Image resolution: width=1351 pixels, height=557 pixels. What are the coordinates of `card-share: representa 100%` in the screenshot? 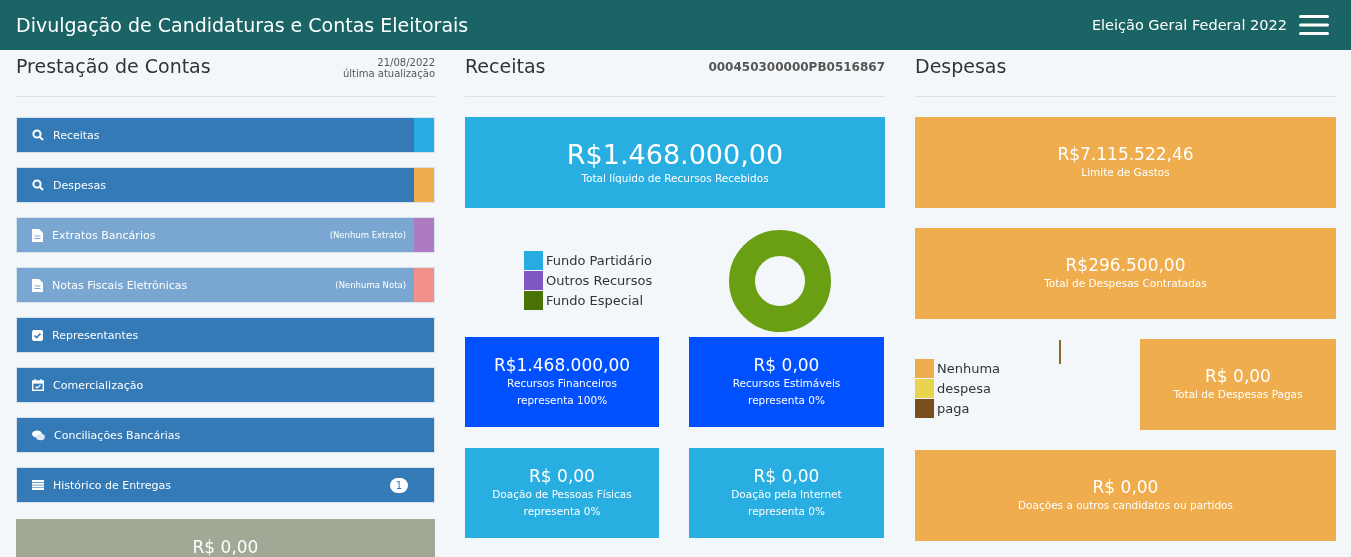 It's located at (562, 400).